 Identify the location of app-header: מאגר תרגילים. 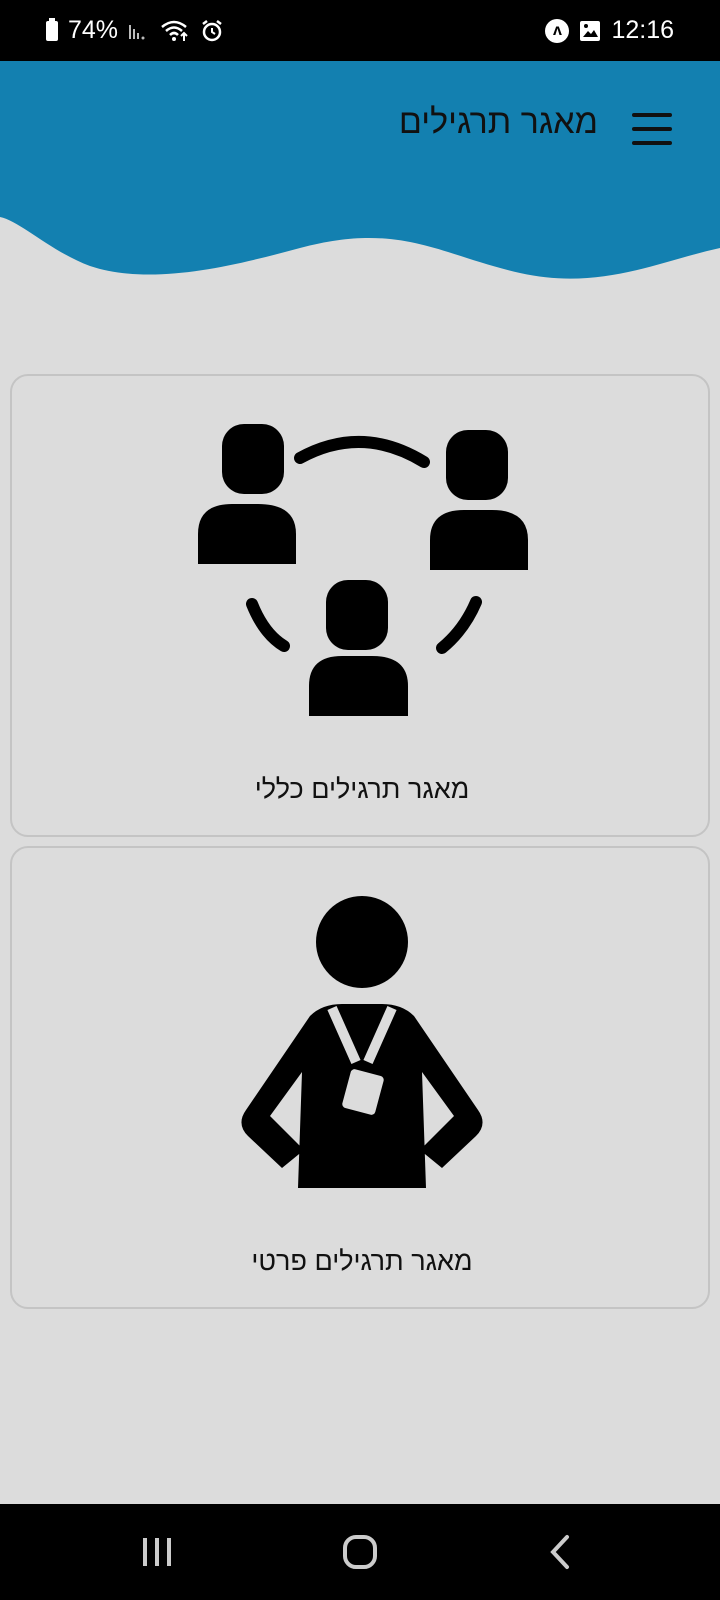
(360, 176).